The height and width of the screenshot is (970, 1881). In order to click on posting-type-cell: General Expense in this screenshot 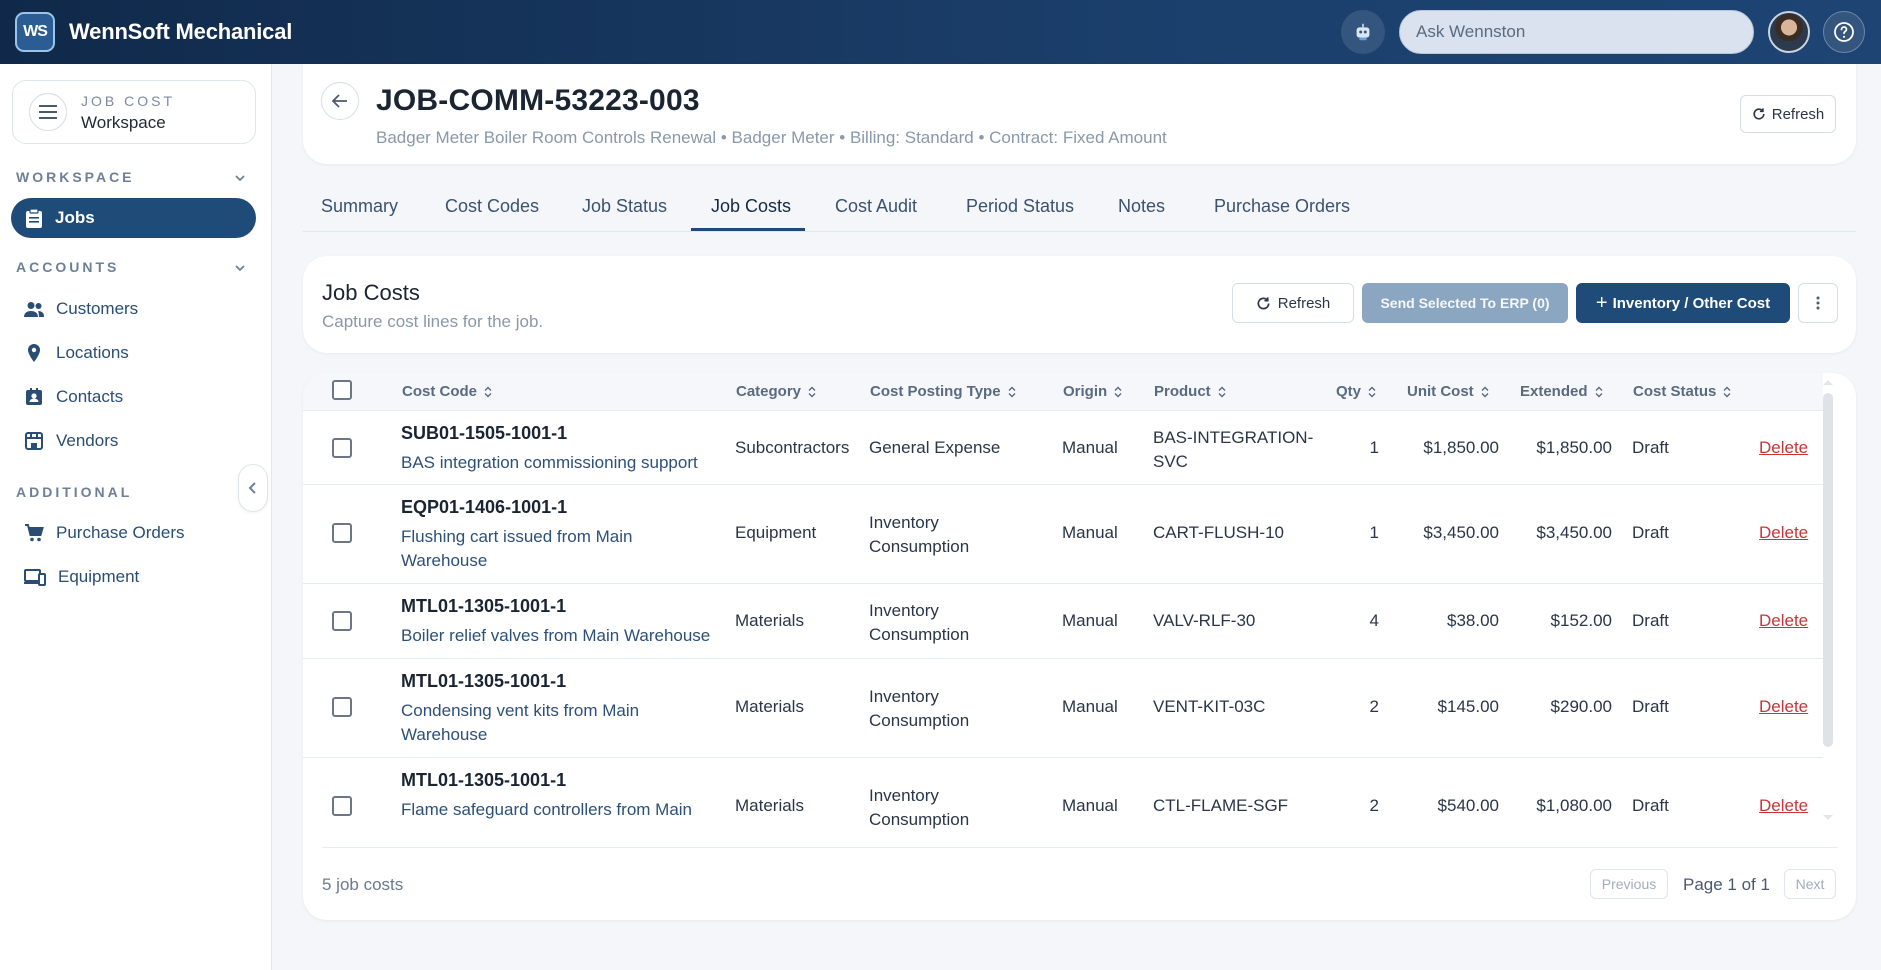, I will do `click(935, 447)`.